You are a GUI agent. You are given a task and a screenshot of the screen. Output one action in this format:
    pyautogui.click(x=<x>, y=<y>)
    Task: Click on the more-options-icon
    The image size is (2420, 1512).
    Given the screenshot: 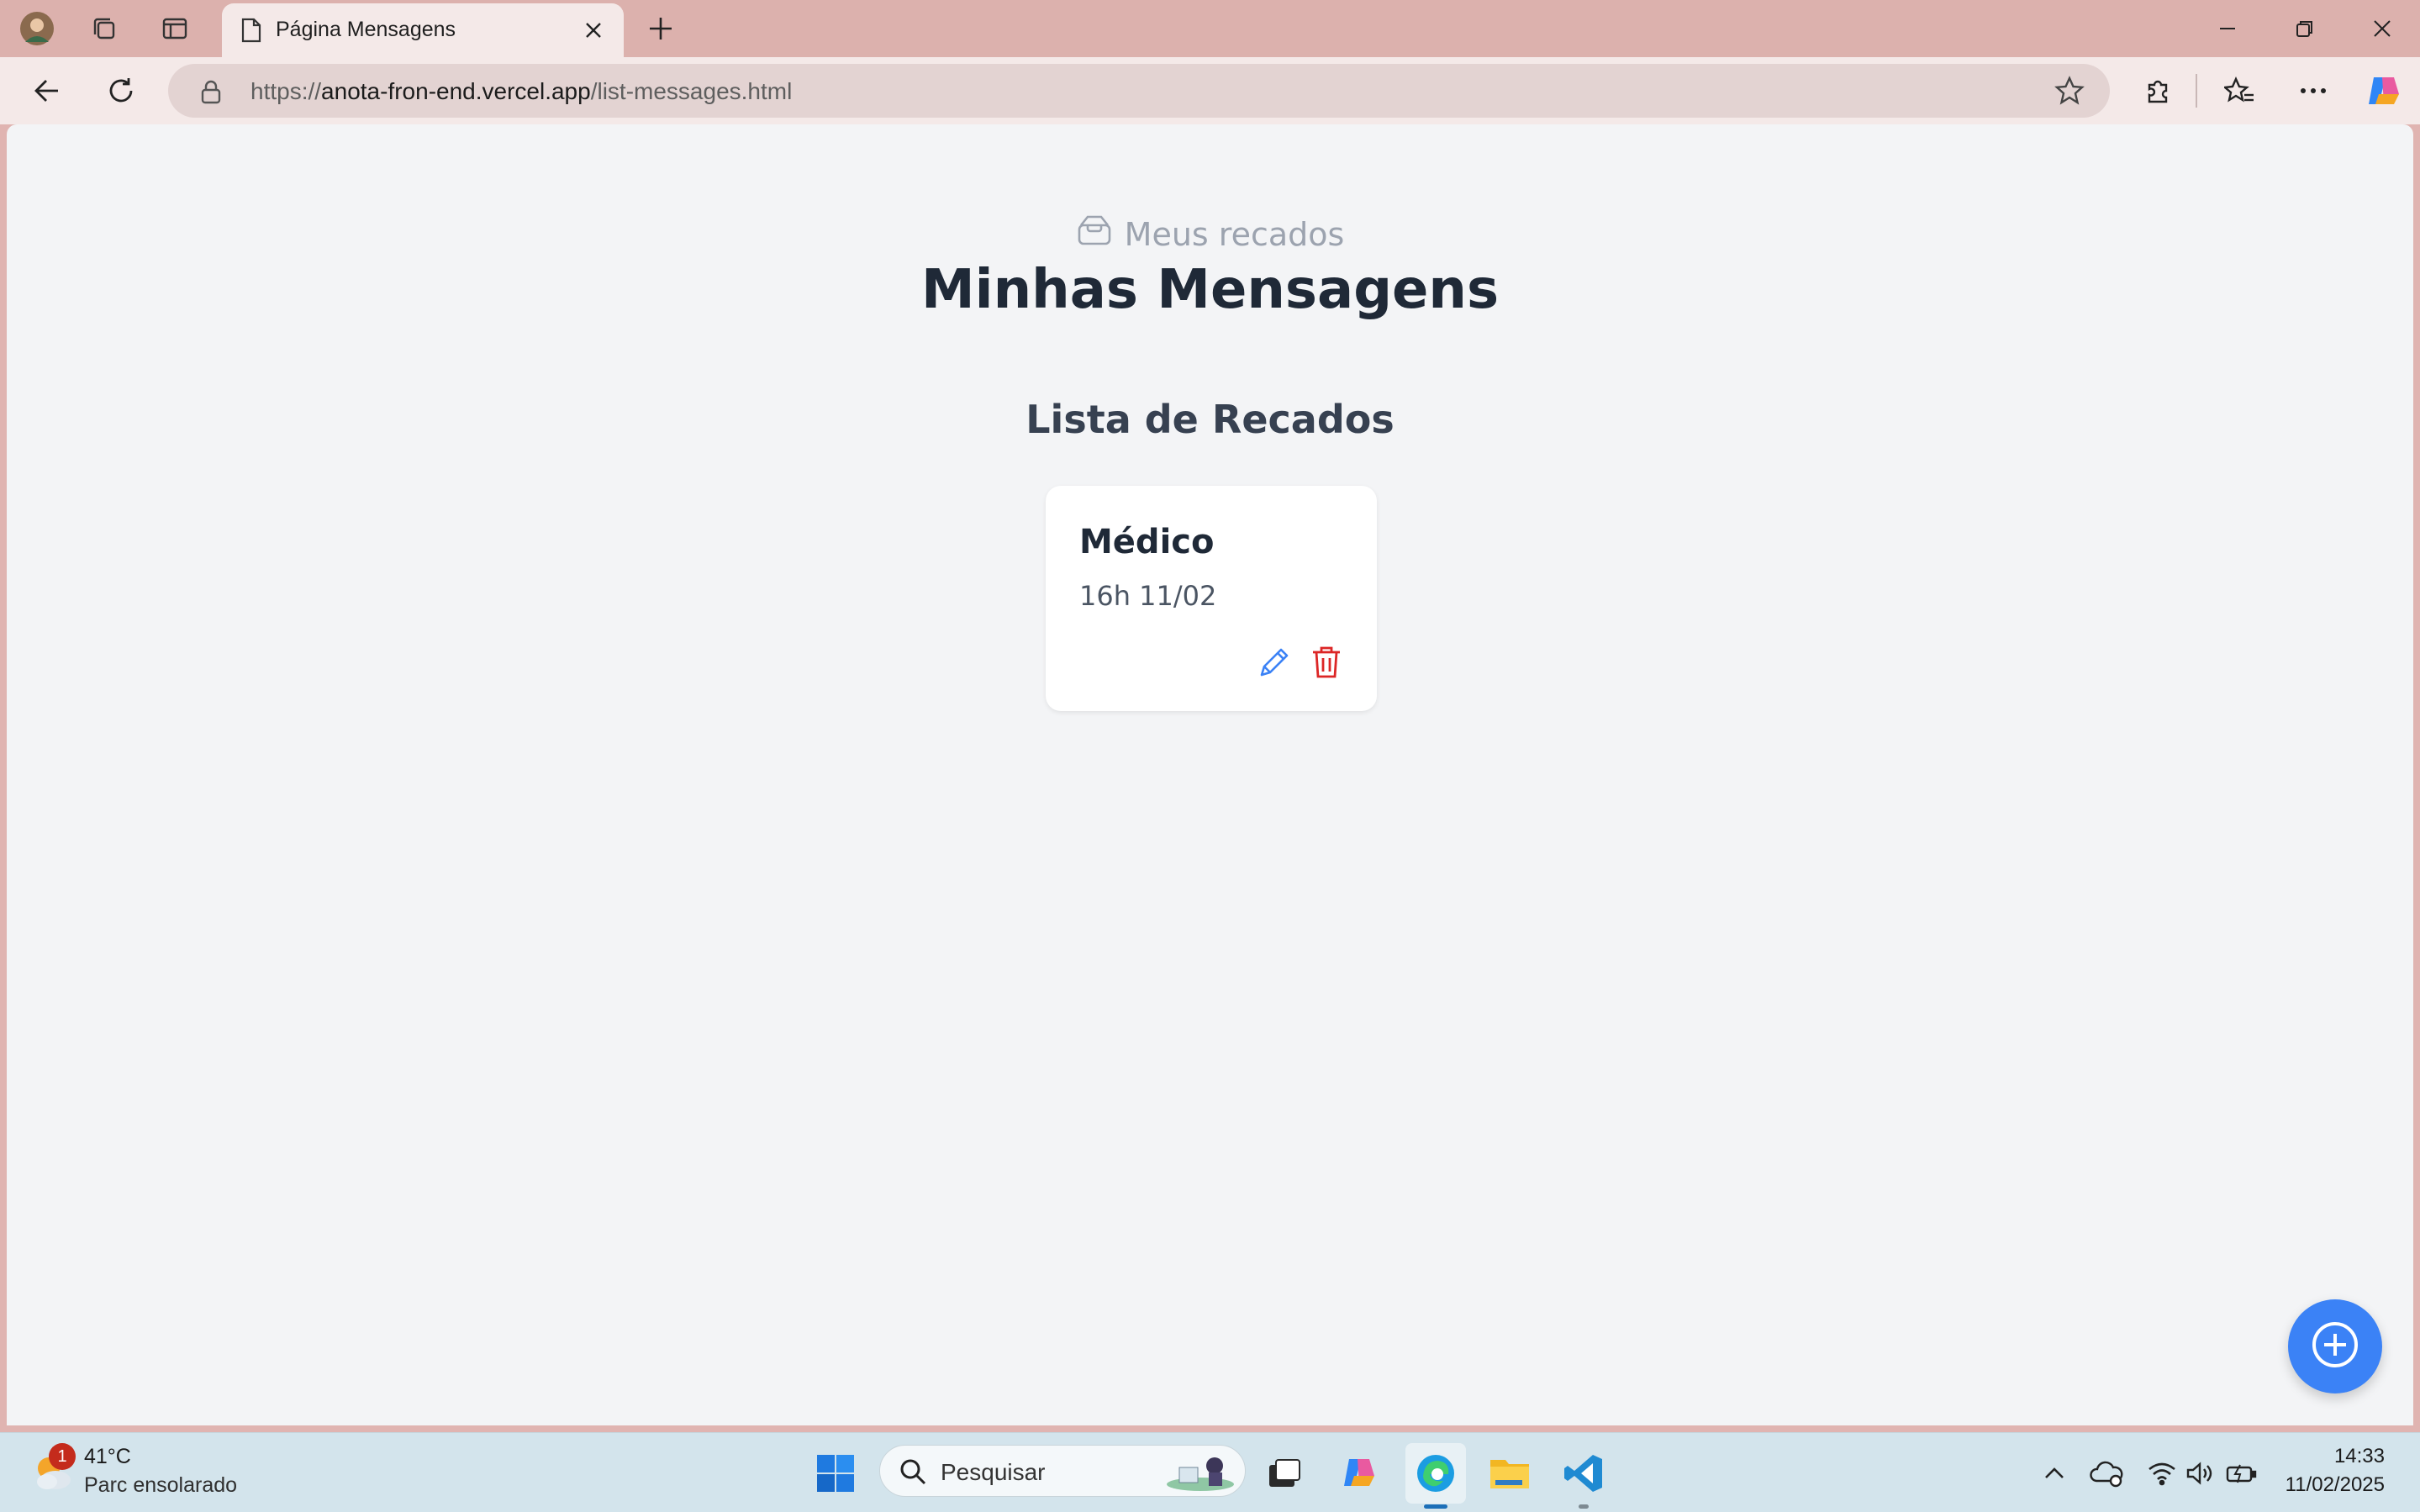 What is the action you would take?
    pyautogui.click(x=2313, y=91)
    